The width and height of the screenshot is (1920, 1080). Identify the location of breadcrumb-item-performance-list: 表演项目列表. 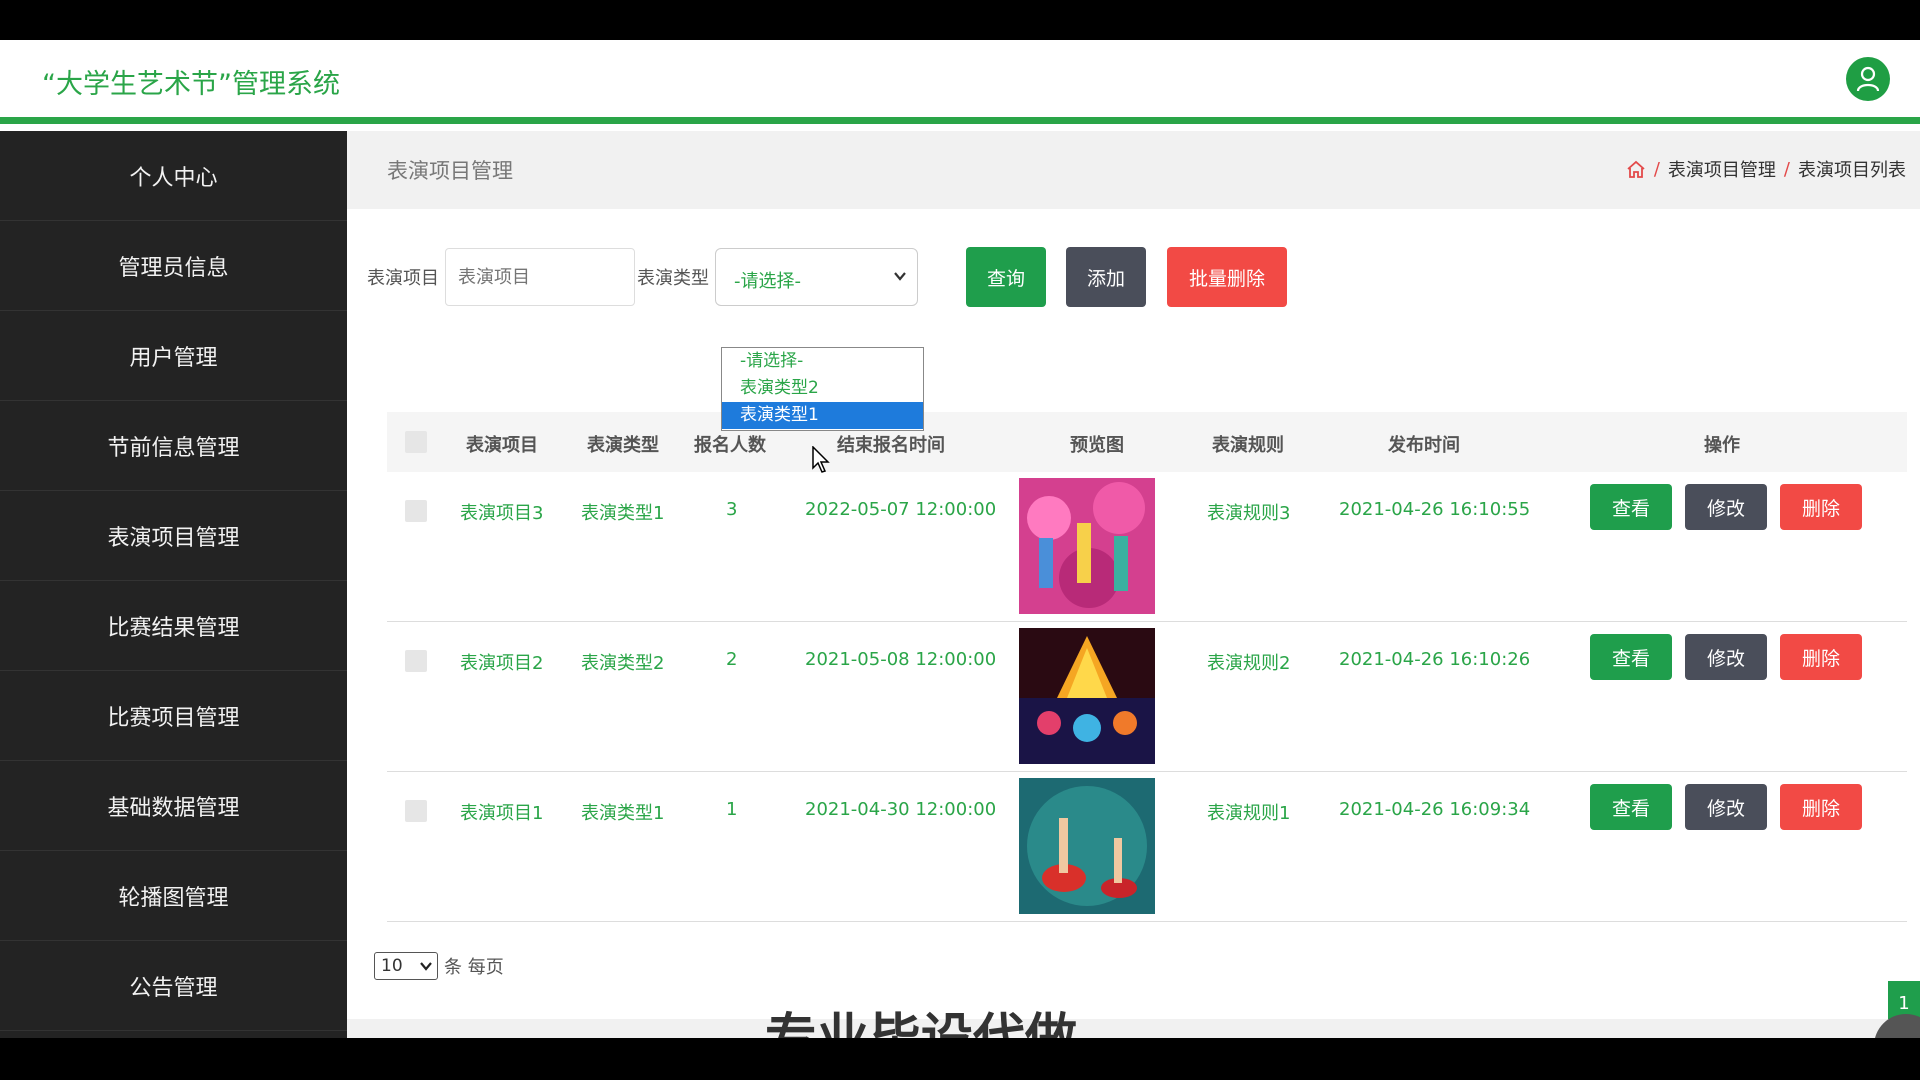
(1852, 170).